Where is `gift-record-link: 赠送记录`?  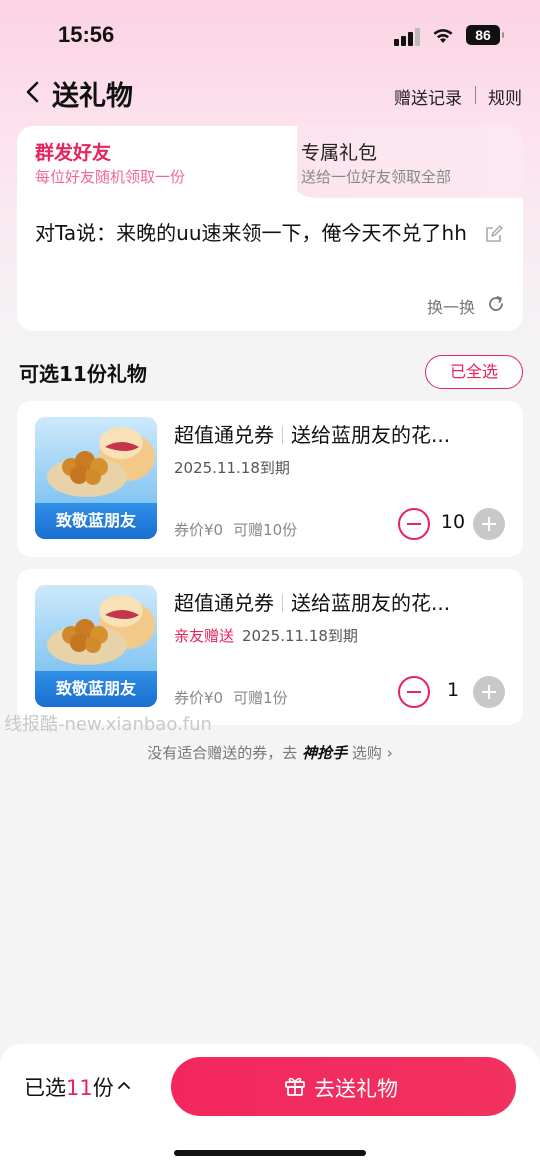 gift-record-link: 赠送记录 is located at coordinates (428, 96).